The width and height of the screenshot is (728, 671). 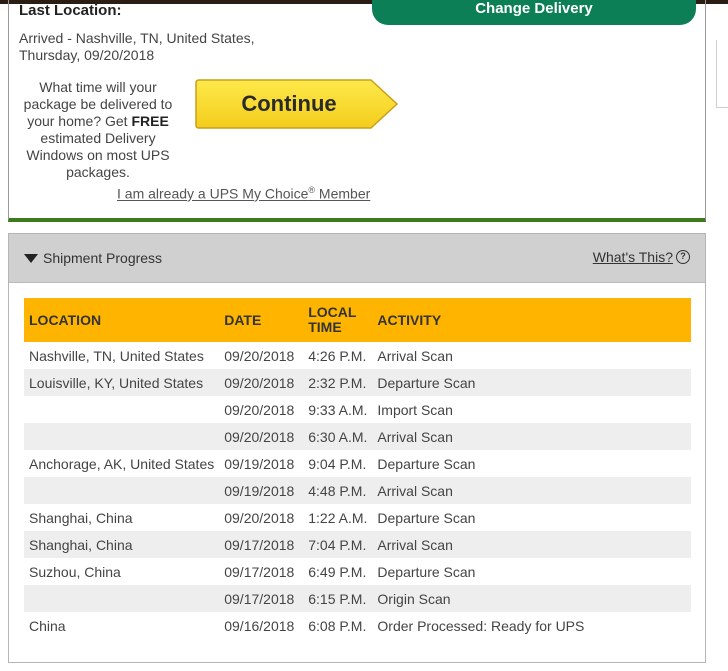 What do you see at coordinates (415, 409) in the screenshot?
I see `cell-activity: Import Scan` at bounding box center [415, 409].